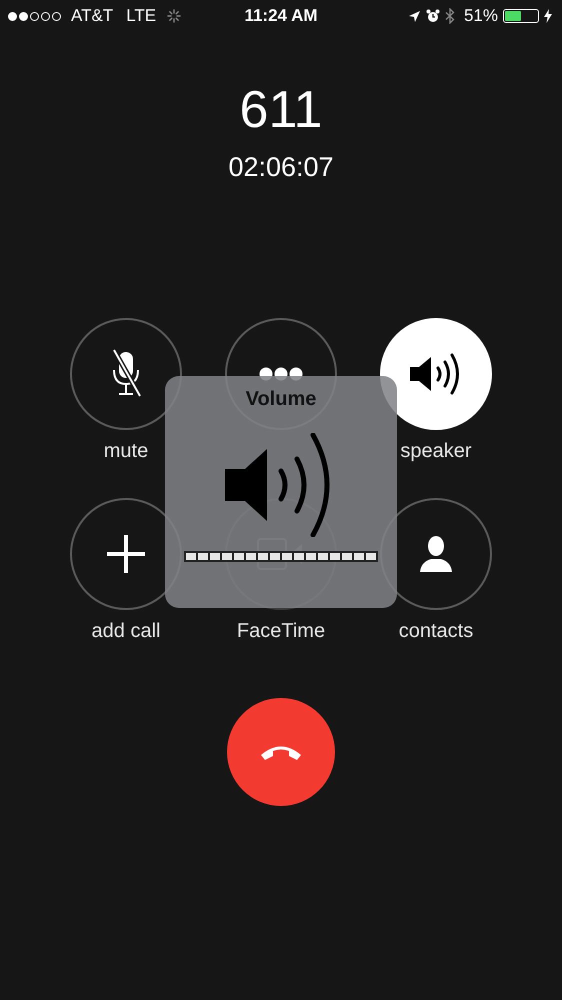  I want to click on battery-percent: 51%, so click(481, 16).